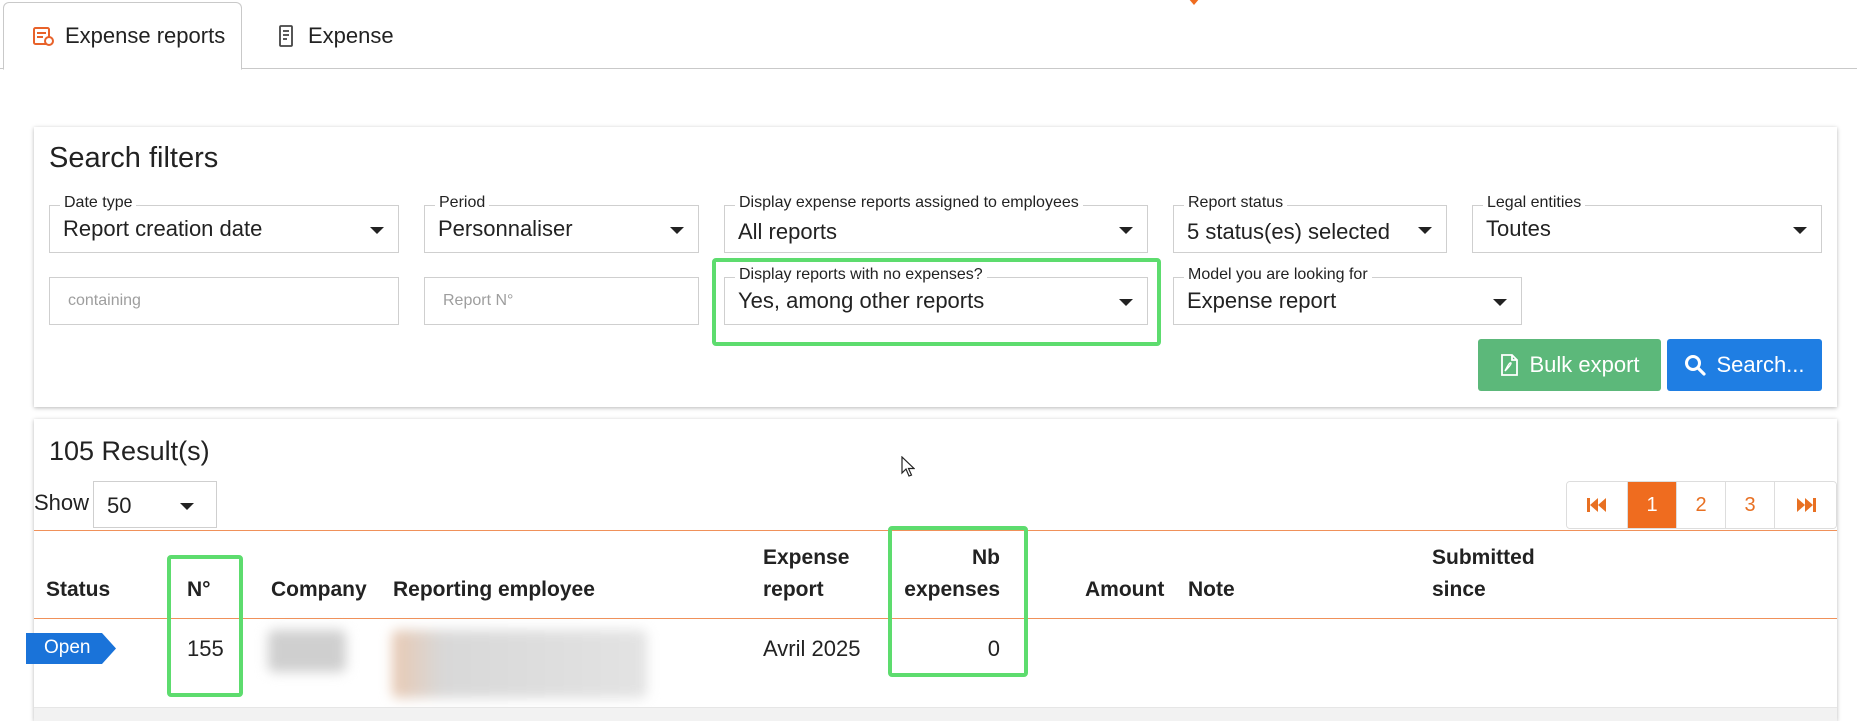  What do you see at coordinates (811, 649) in the screenshot?
I see `expense-report-cell: Avril 2025` at bounding box center [811, 649].